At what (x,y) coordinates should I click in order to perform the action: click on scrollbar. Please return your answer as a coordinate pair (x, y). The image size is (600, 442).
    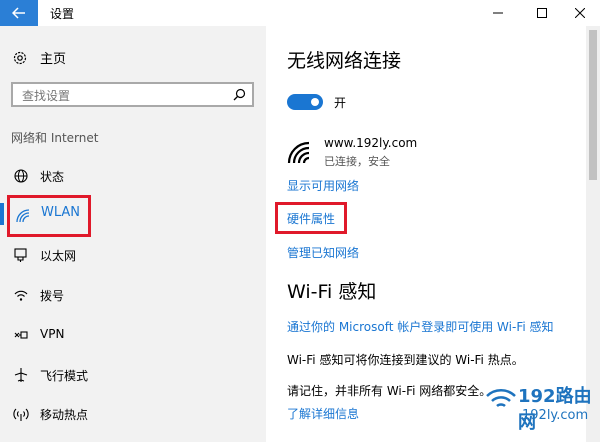
    Looking at the image, I should click on (593, 234).